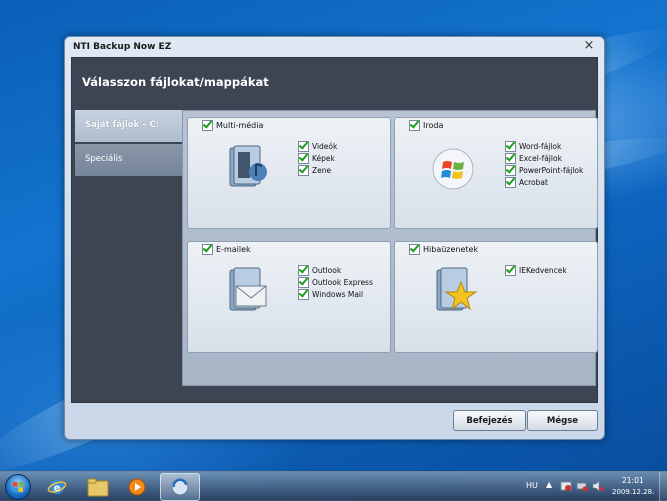 This screenshot has width=667, height=501. I want to click on item-label: Videók, so click(325, 146).